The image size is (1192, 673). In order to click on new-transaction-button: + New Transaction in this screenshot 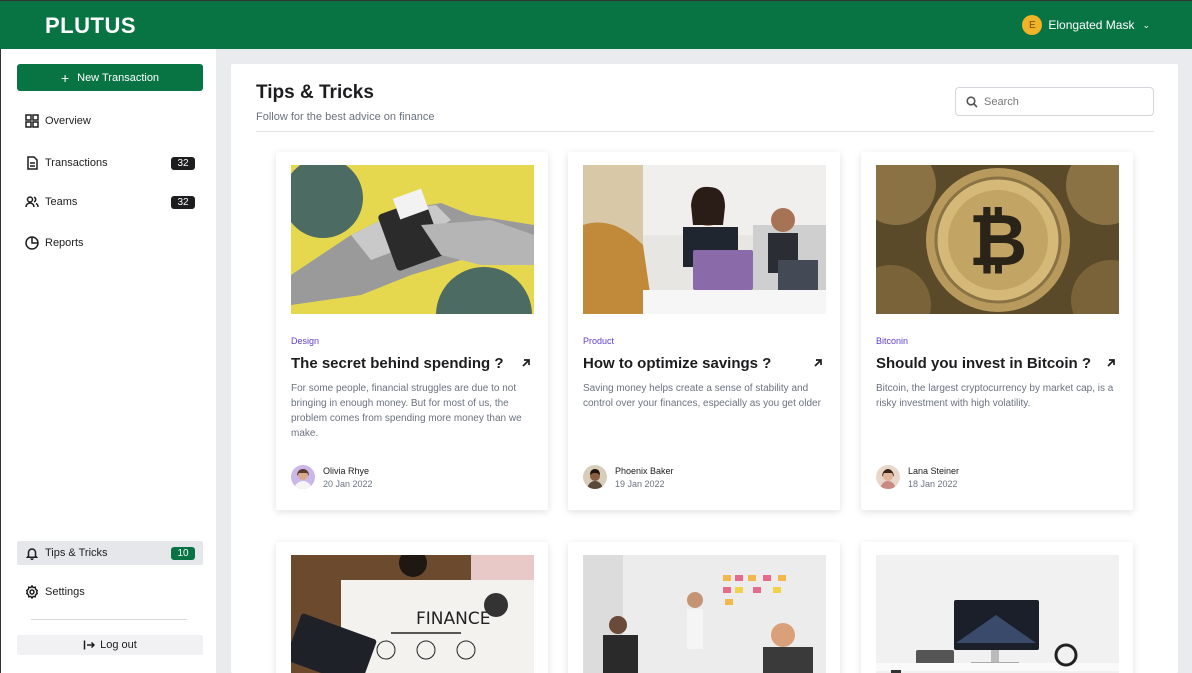, I will do `click(110, 77)`.